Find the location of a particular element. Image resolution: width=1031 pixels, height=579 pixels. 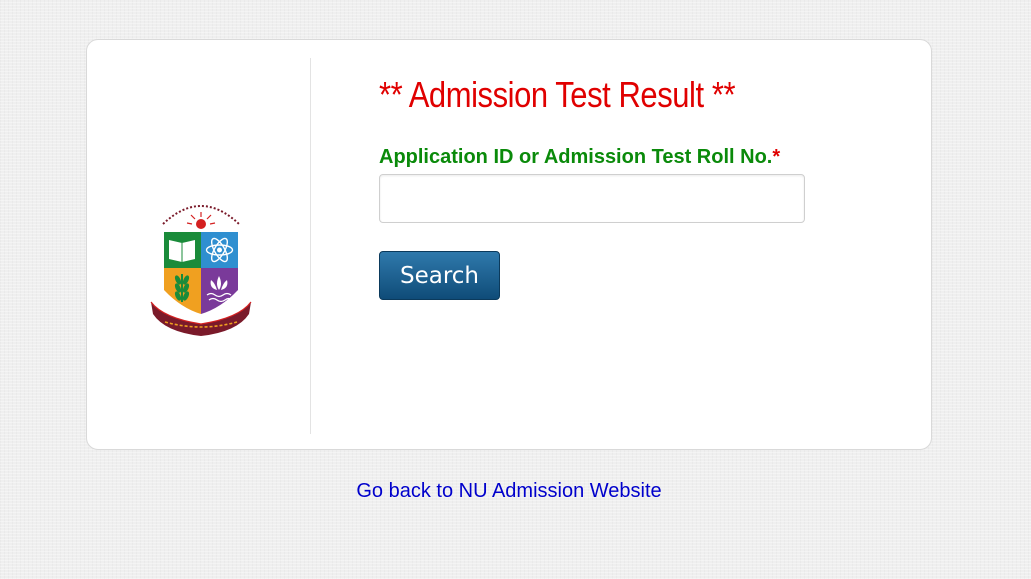

search-button: Search is located at coordinates (439, 275).